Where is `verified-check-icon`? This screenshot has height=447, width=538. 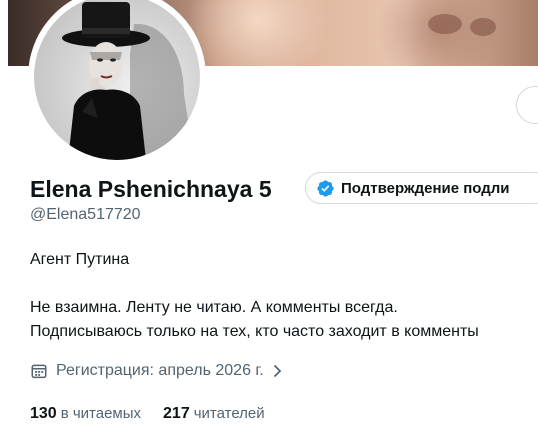 verified-check-icon is located at coordinates (325, 188).